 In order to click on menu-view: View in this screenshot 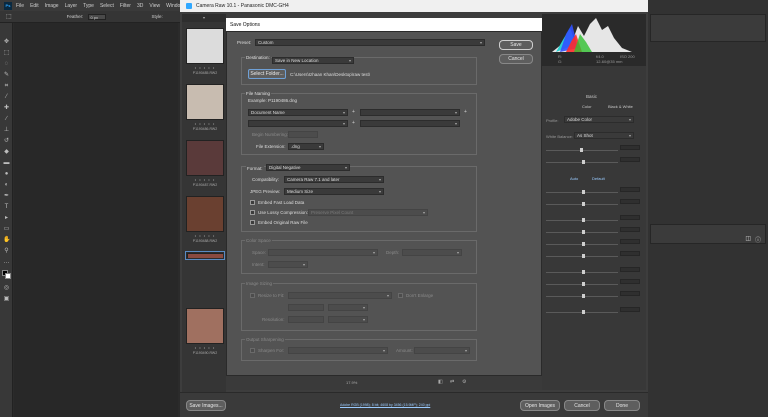, I will do `click(154, 6)`.